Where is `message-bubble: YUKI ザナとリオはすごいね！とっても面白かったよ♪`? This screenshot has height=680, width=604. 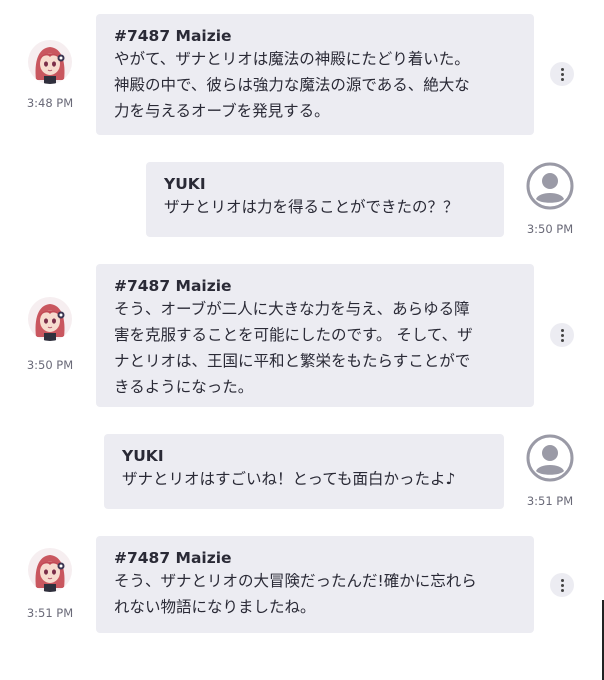 message-bubble: YUKI ザナとリオはすごいね！とっても面白かったよ♪ is located at coordinates (304, 471).